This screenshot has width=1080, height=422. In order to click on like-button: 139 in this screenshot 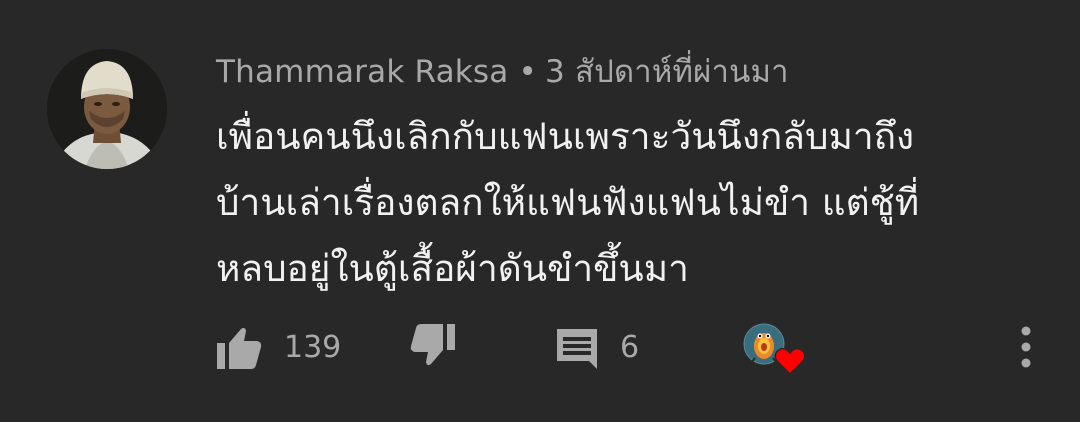, I will do `click(278, 348)`.